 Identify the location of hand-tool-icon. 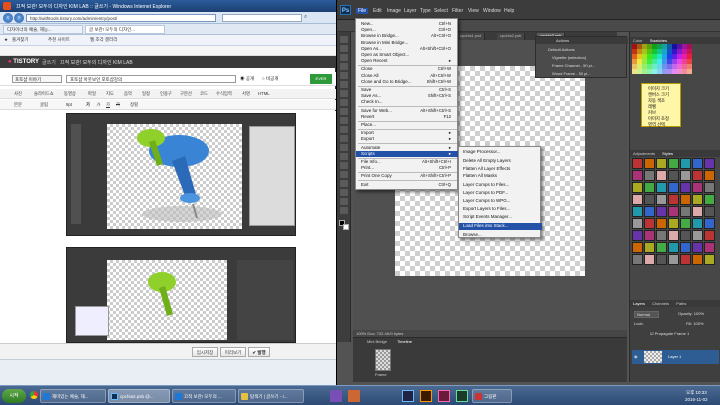
(344, 201).